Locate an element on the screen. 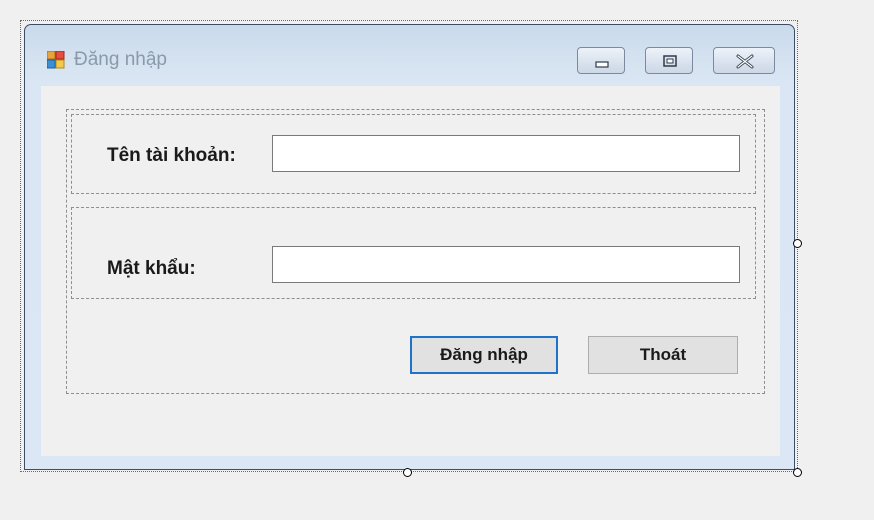 This screenshot has height=520, width=874. username-label: Tên tài khoản: is located at coordinates (171, 155).